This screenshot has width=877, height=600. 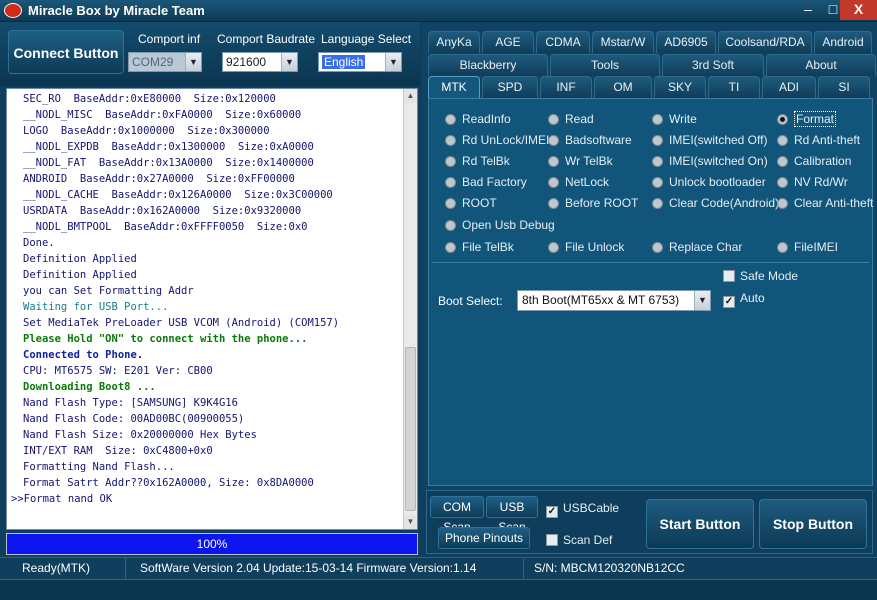 What do you see at coordinates (709, 182) in the screenshot?
I see `option-unlock-bootloader: Unlock bootloader` at bounding box center [709, 182].